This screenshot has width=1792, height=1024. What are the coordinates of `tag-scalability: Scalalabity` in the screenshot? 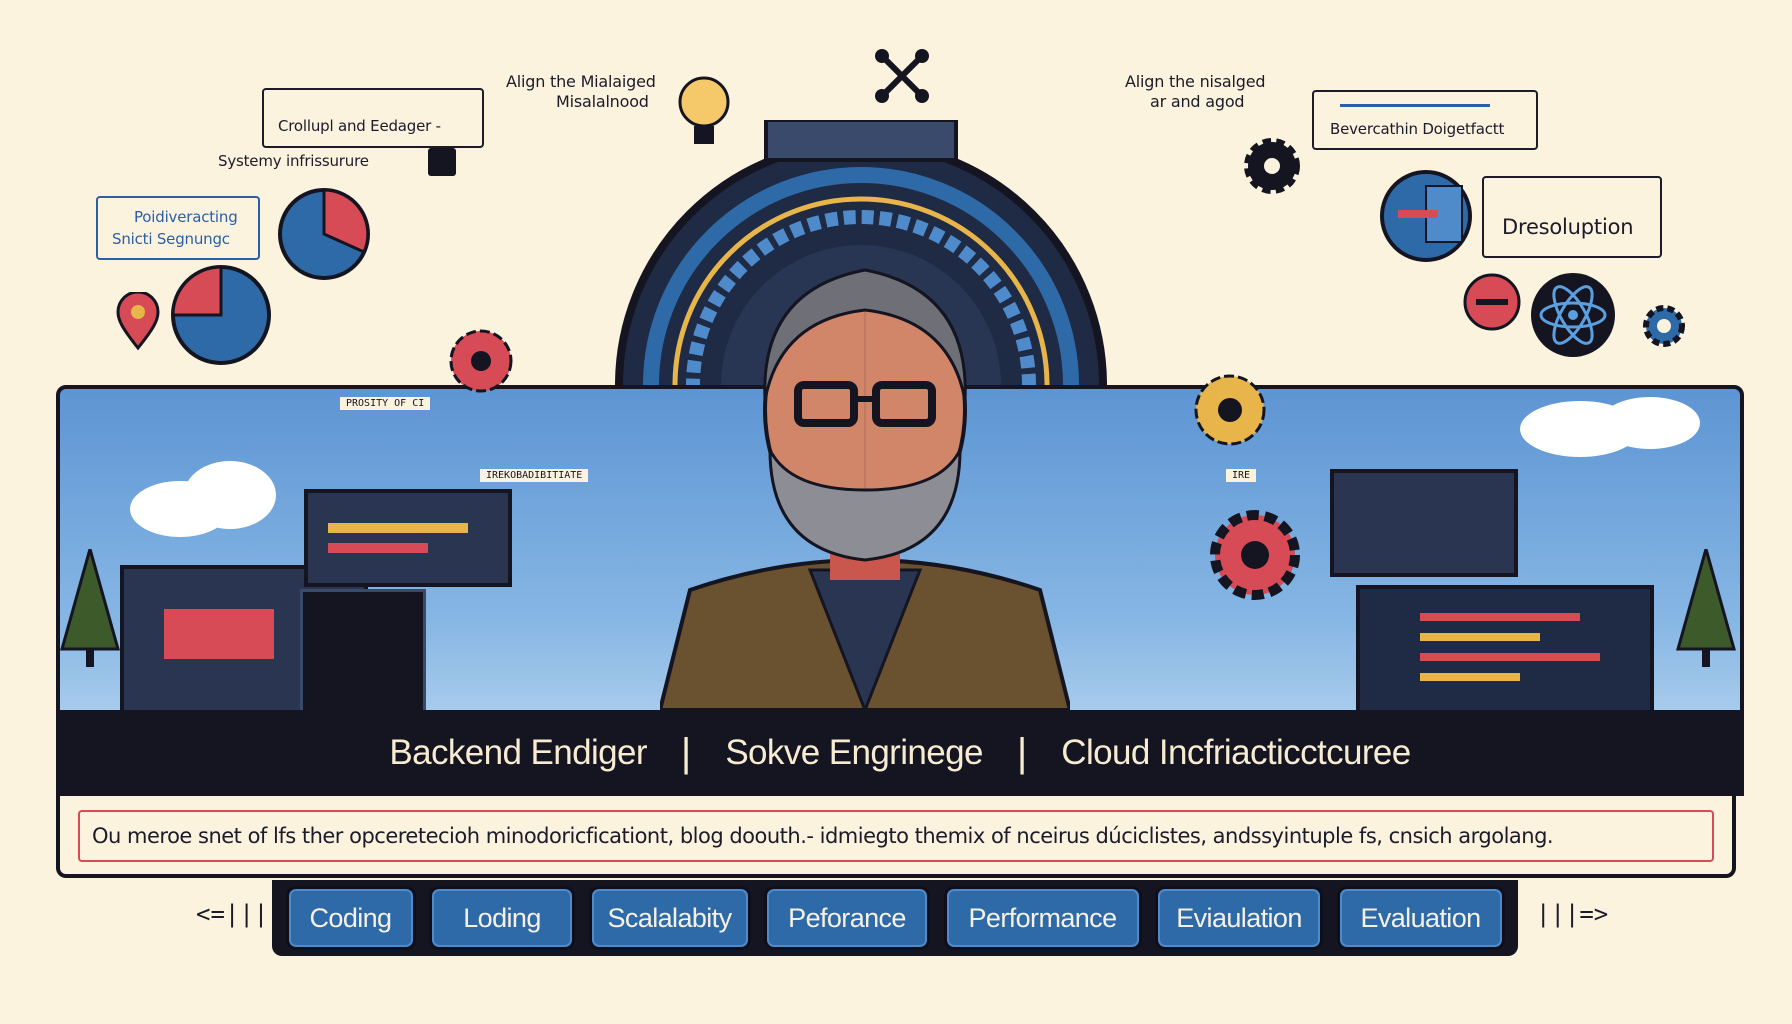 It's located at (669, 918).